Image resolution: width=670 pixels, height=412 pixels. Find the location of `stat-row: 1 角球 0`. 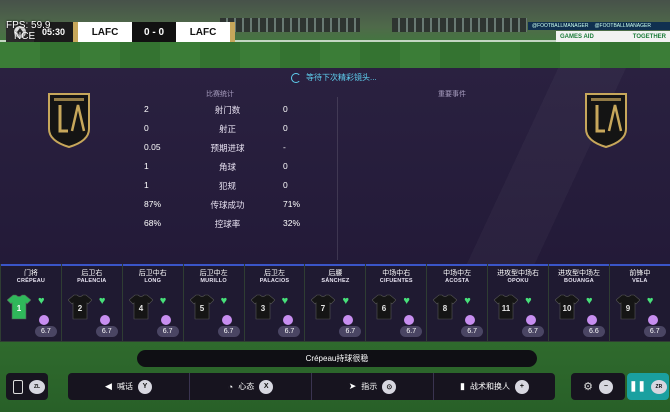

stat-row: 1 角球 0 is located at coordinates (230, 167).